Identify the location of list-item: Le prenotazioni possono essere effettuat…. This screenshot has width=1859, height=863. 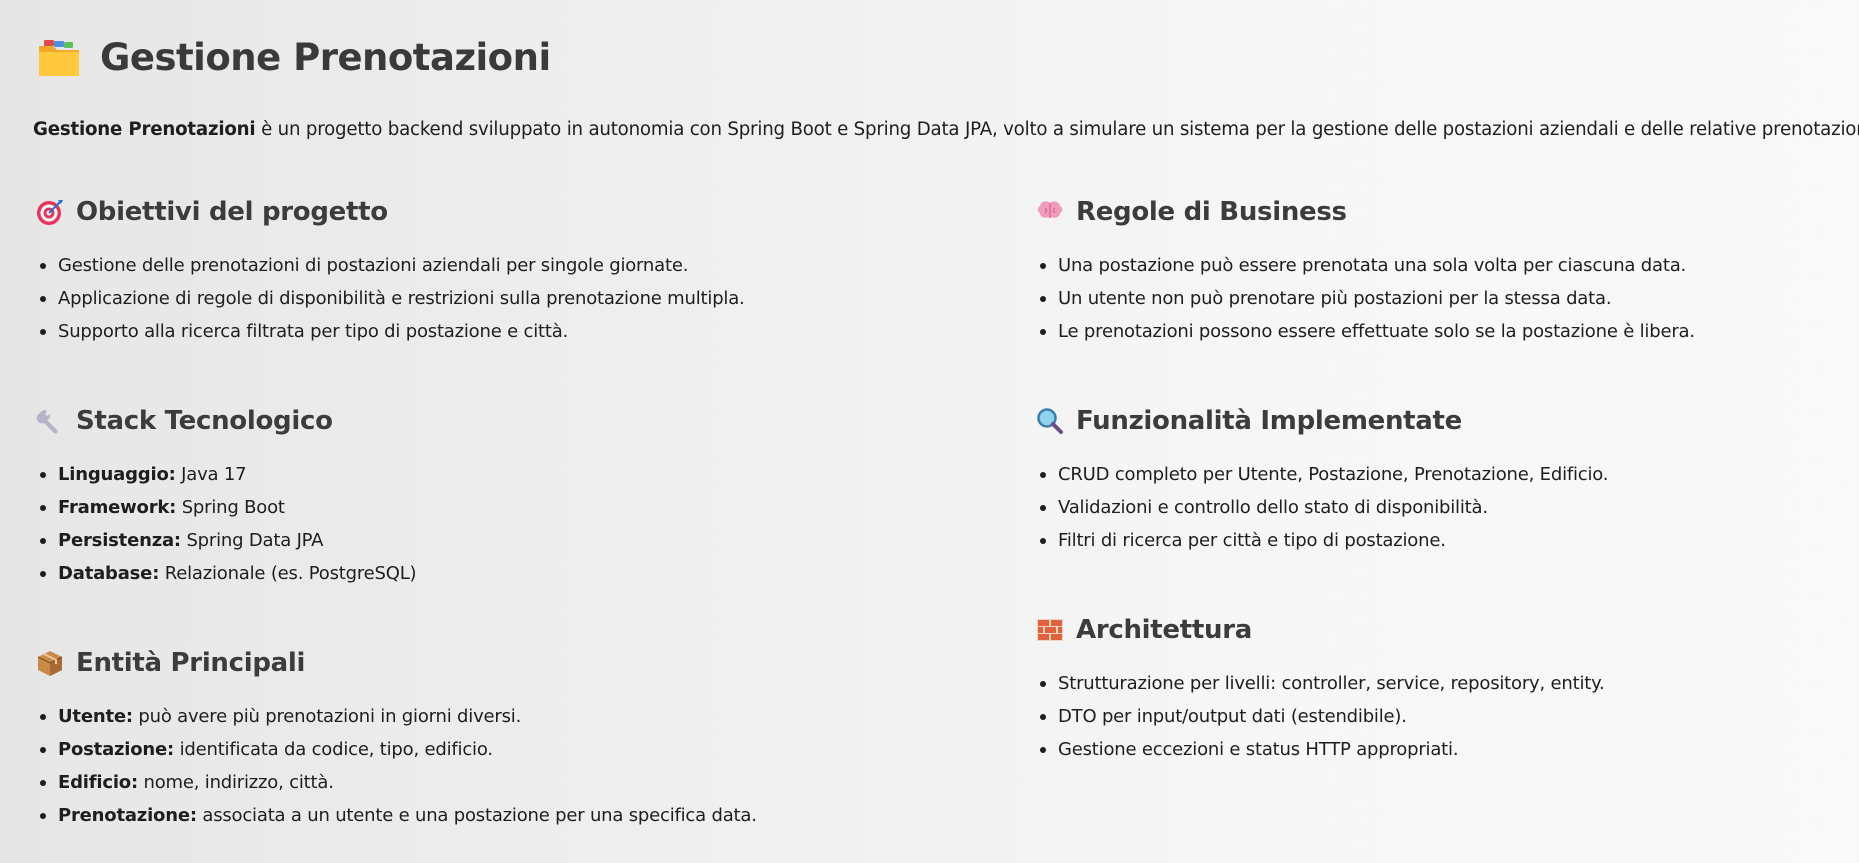
(1365, 331).